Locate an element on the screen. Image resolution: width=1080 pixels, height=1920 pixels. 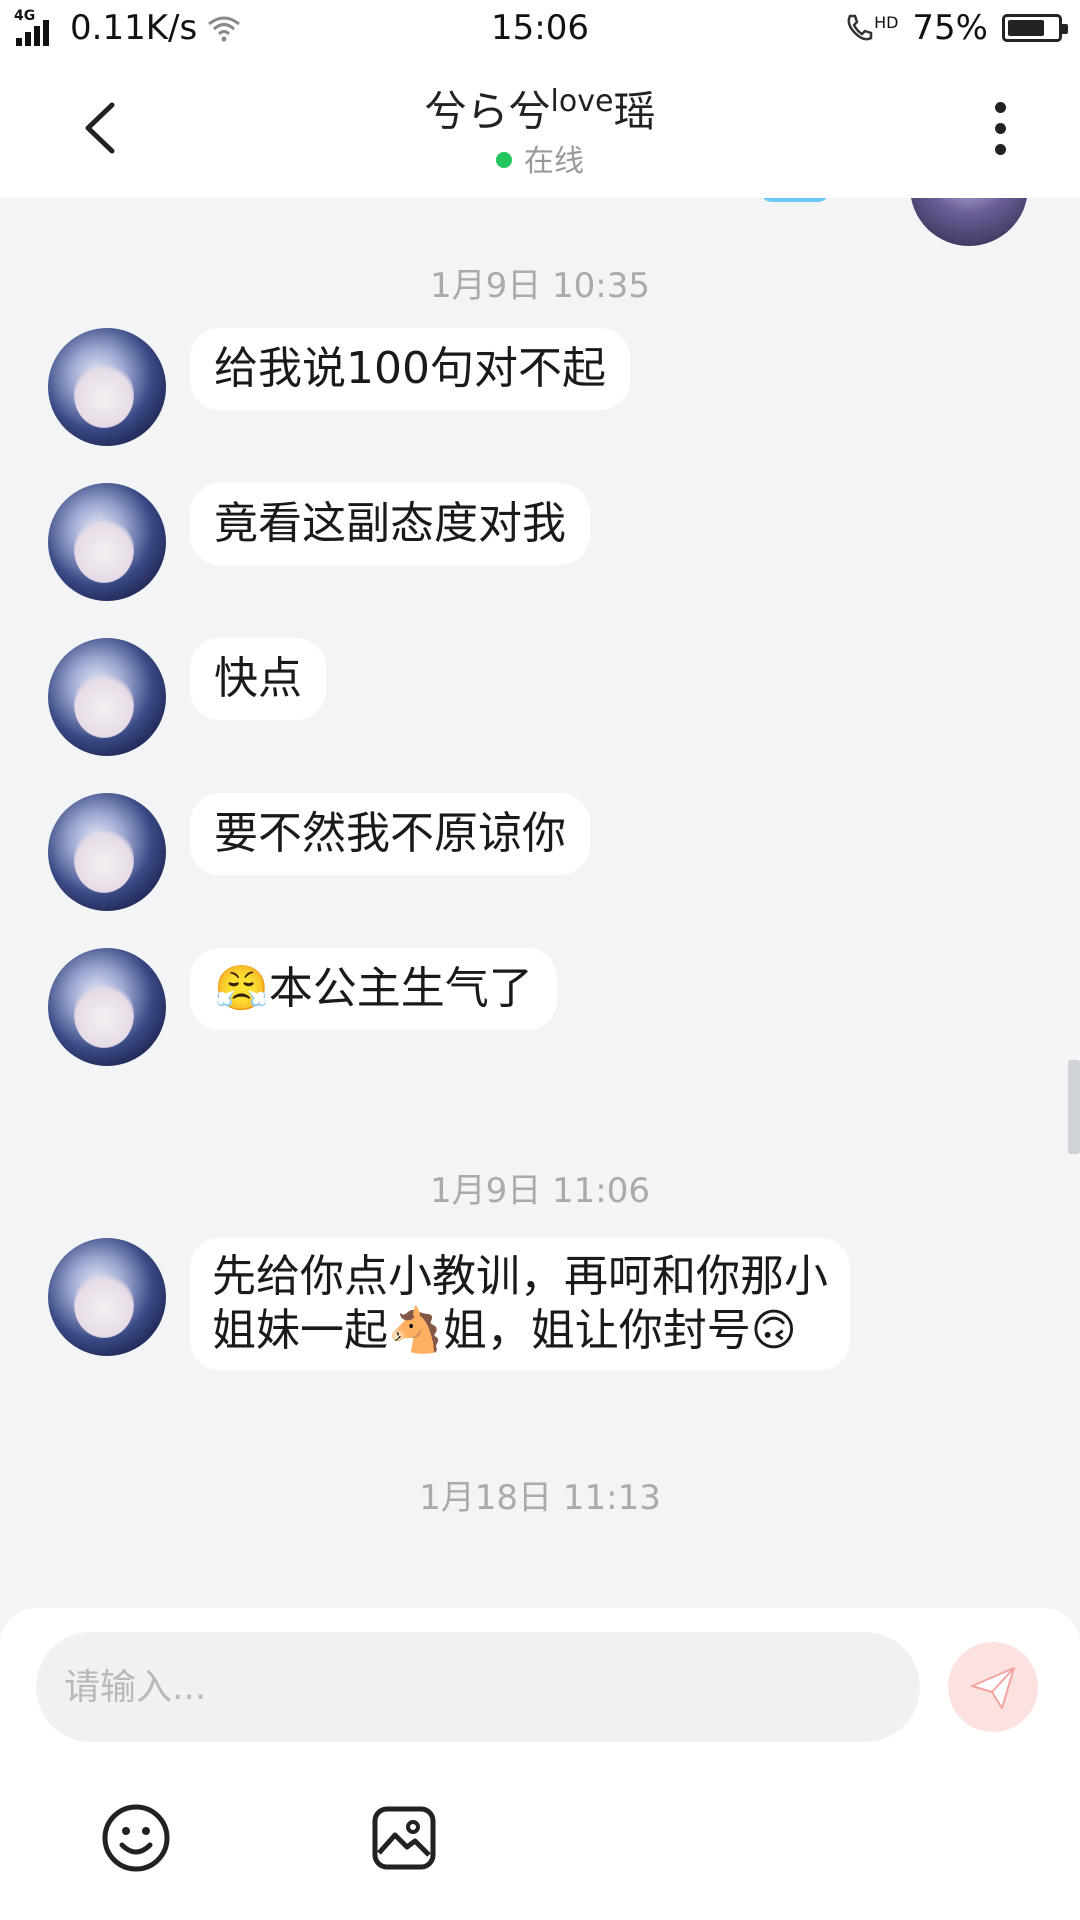
message-text: 姐妹一起 is located at coordinates (300, 1330).